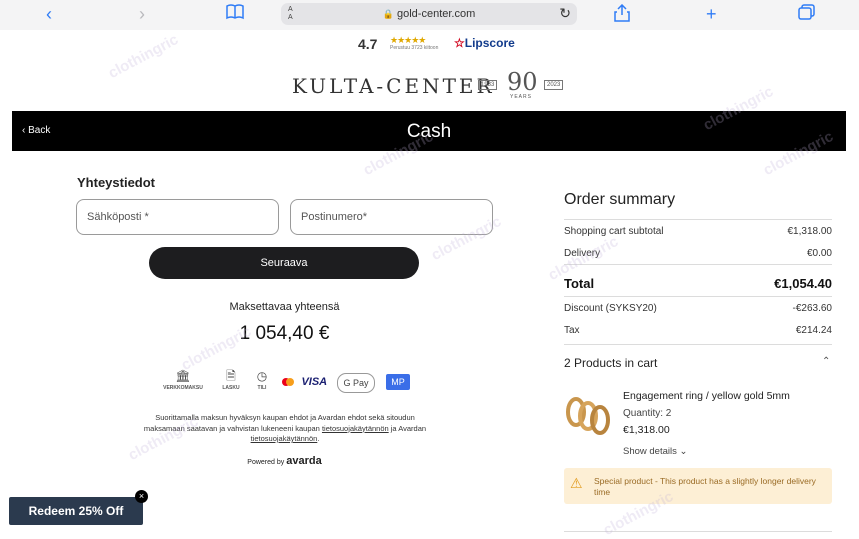  I want to click on chevron-down-icon: ⌄, so click(683, 451).